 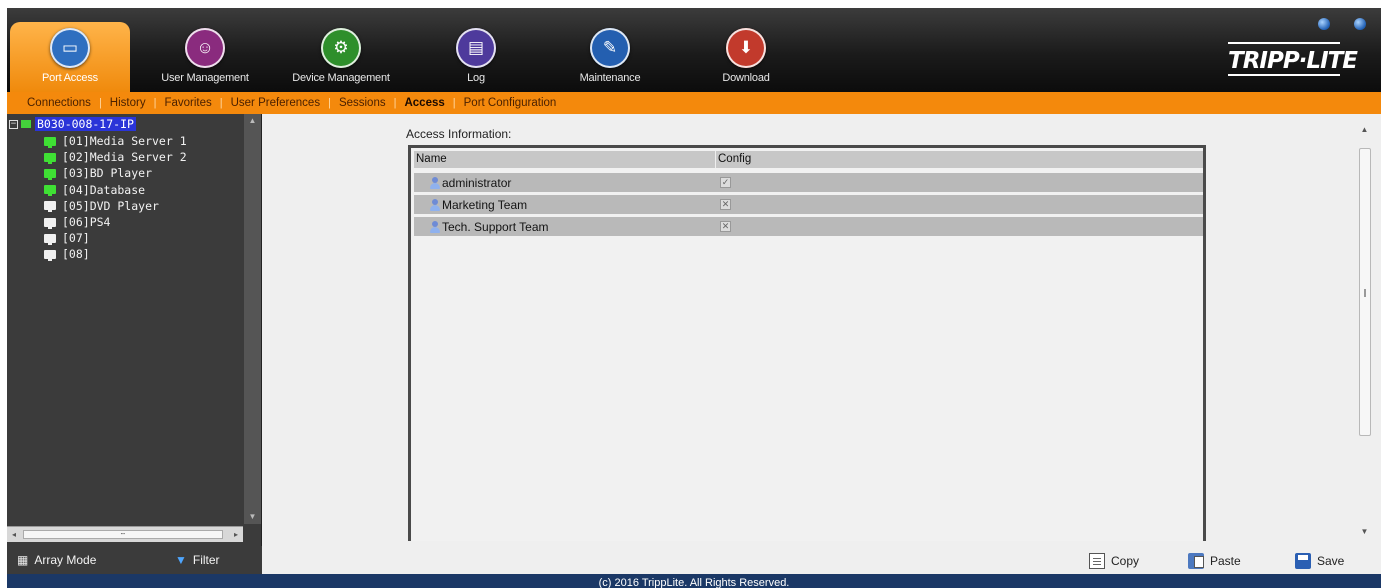 I want to click on scroll-thumb, so click(x=1365, y=292).